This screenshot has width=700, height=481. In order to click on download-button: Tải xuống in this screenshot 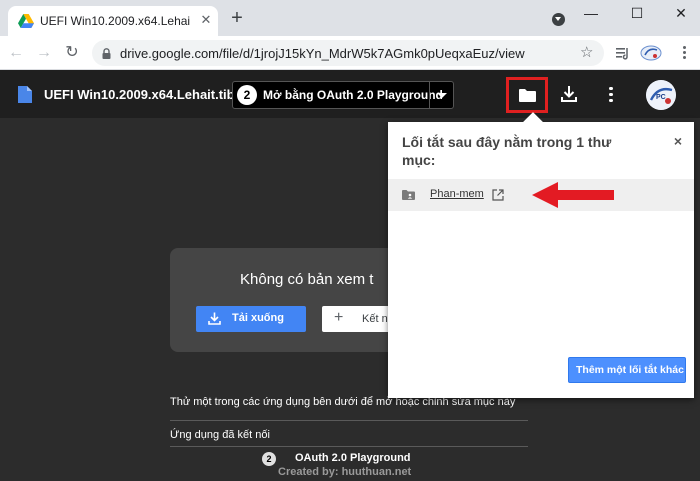, I will do `click(251, 319)`.